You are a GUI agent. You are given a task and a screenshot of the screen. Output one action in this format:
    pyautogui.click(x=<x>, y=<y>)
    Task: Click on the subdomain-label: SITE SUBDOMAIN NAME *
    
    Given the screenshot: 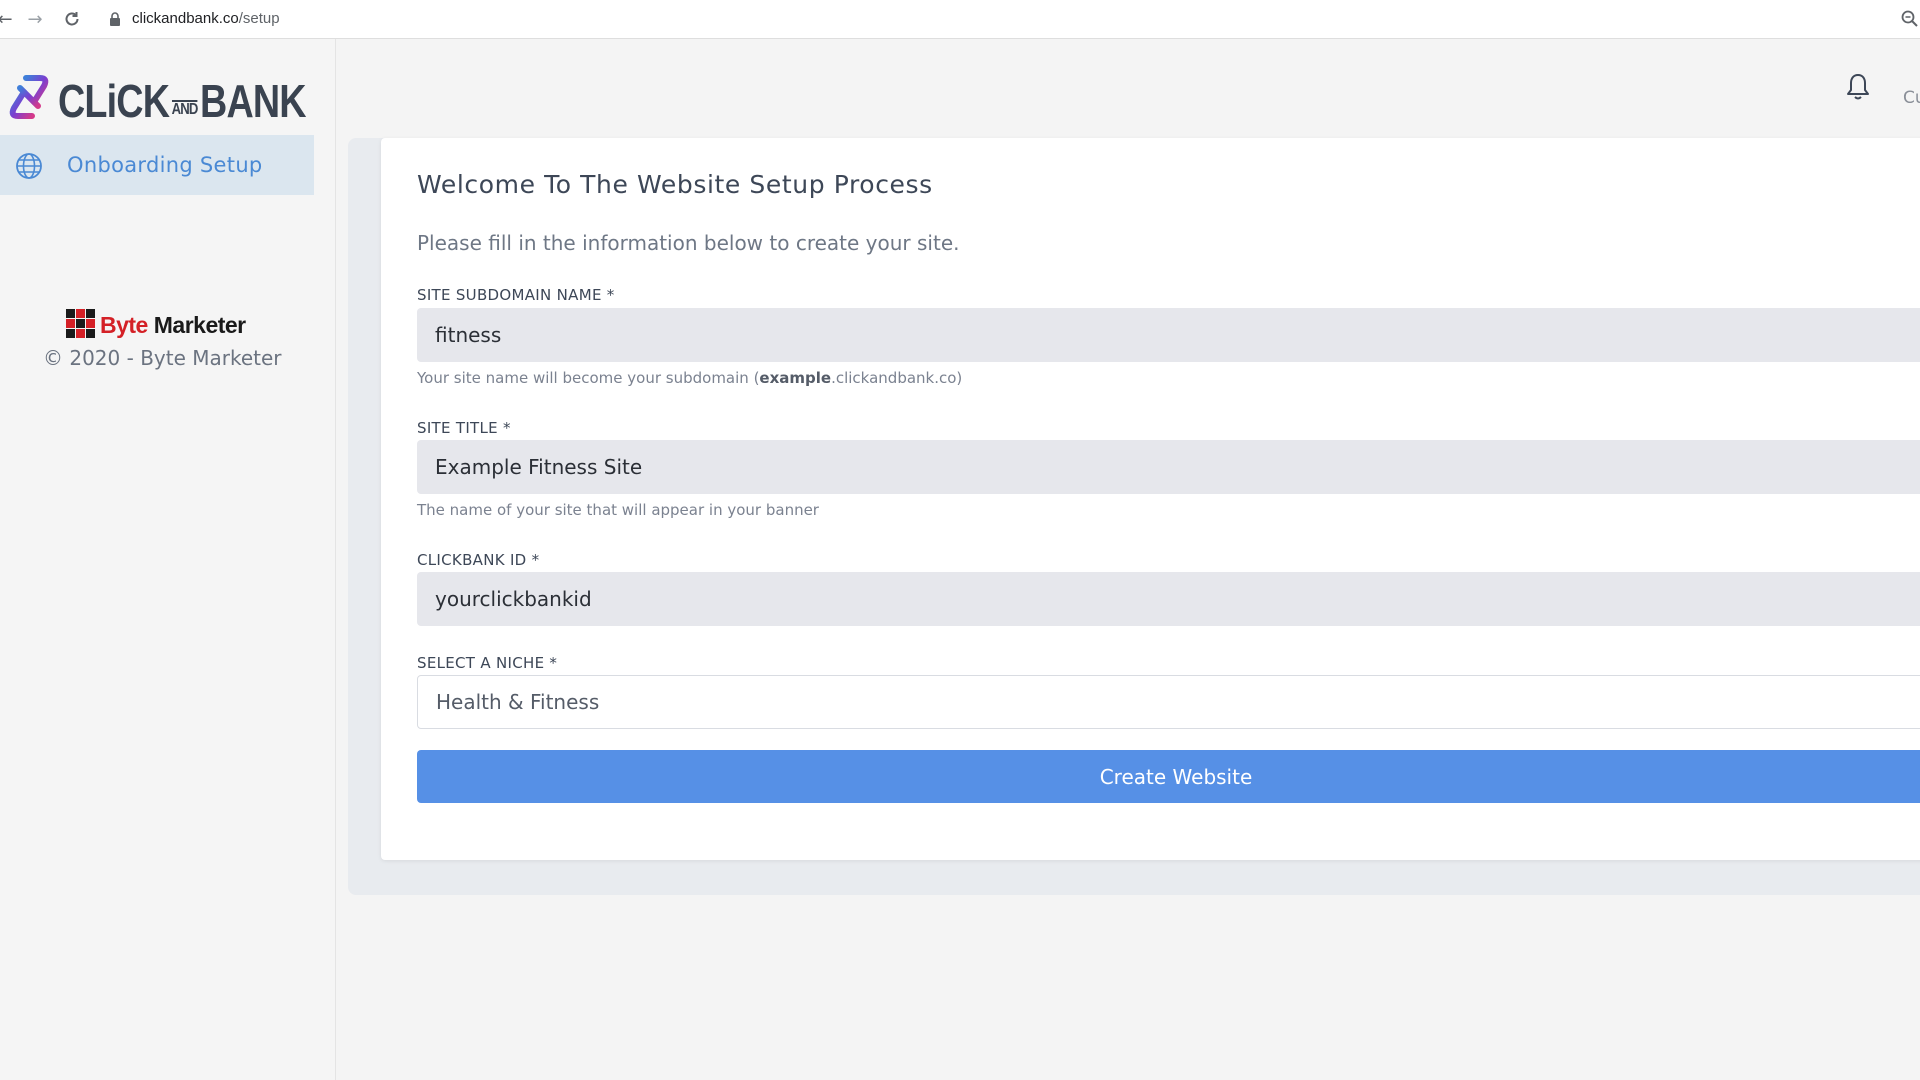 What is the action you would take?
    pyautogui.click(x=516, y=295)
    